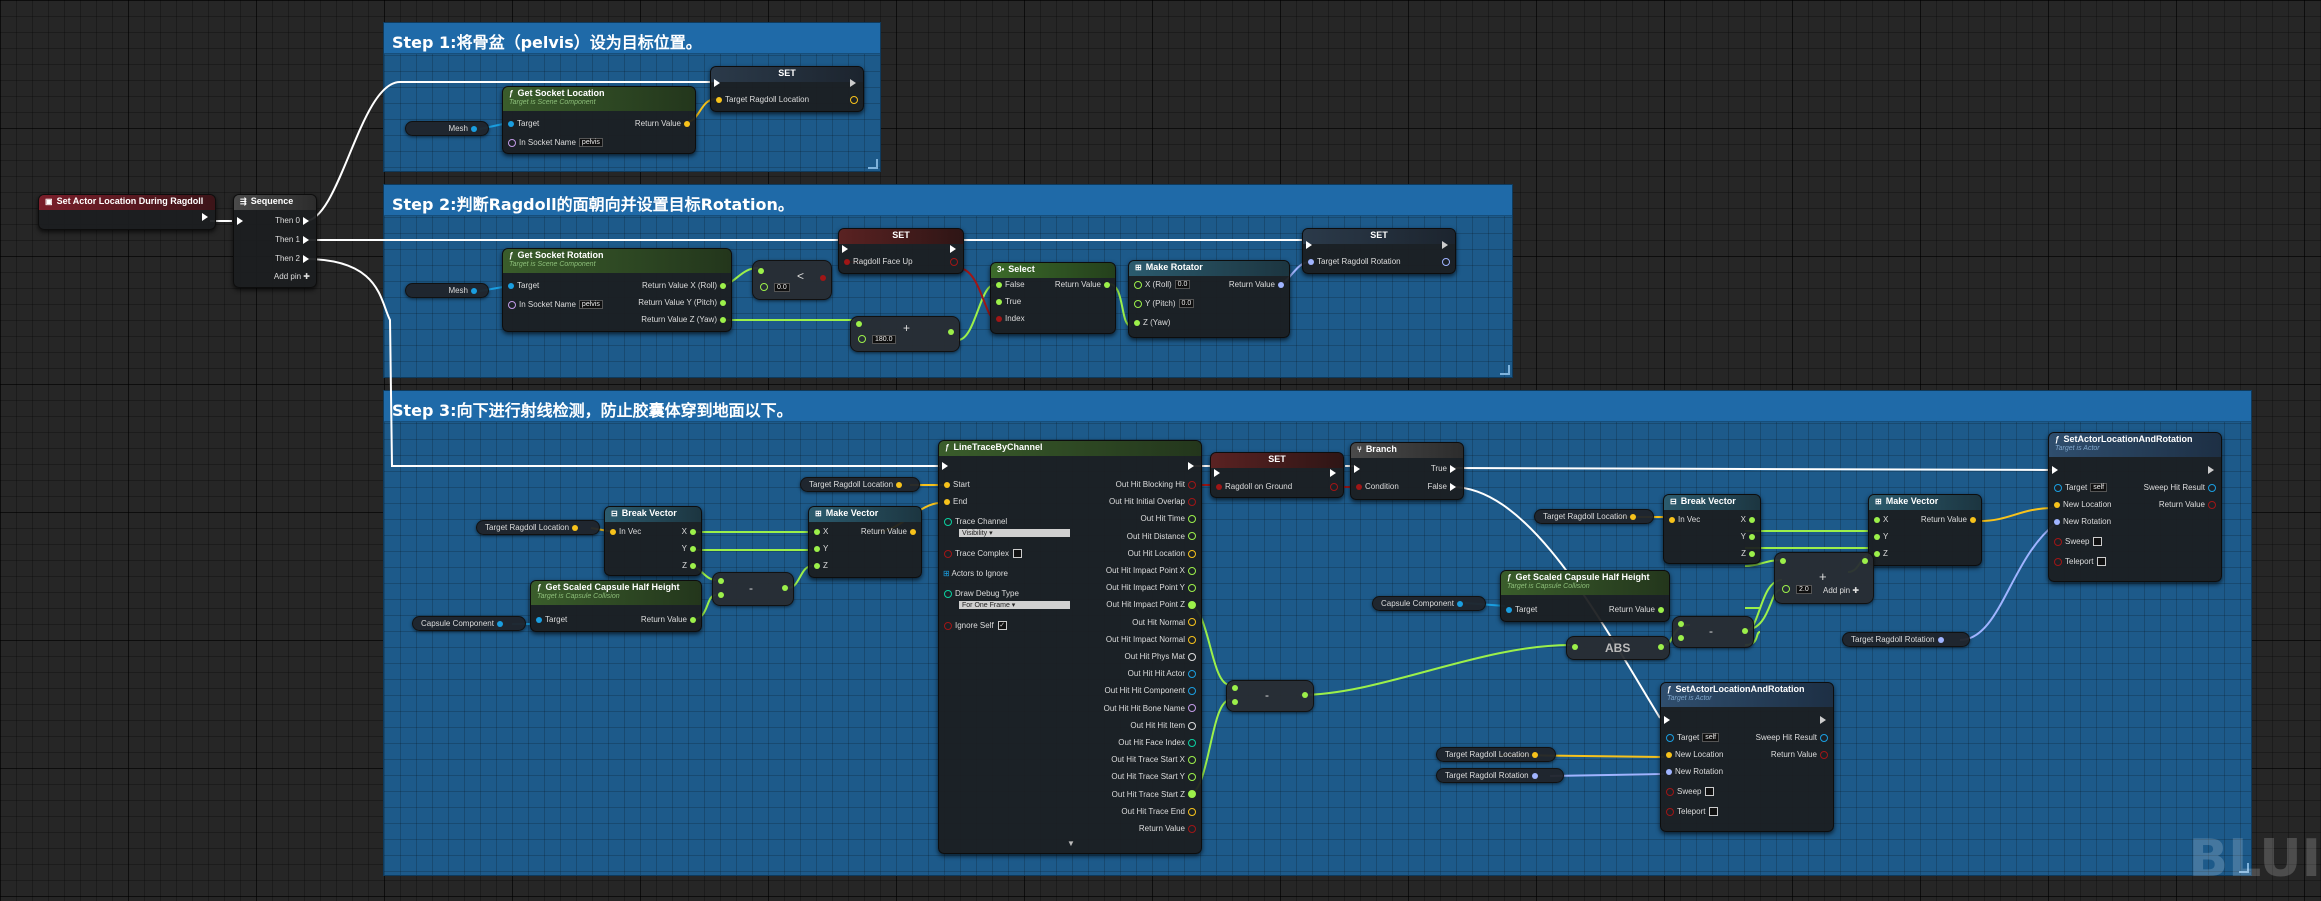 The height and width of the screenshot is (901, 2321). Describe the element at coordinates (306, 258) in the screenshot. I see `seq-then2-pin` at that location.